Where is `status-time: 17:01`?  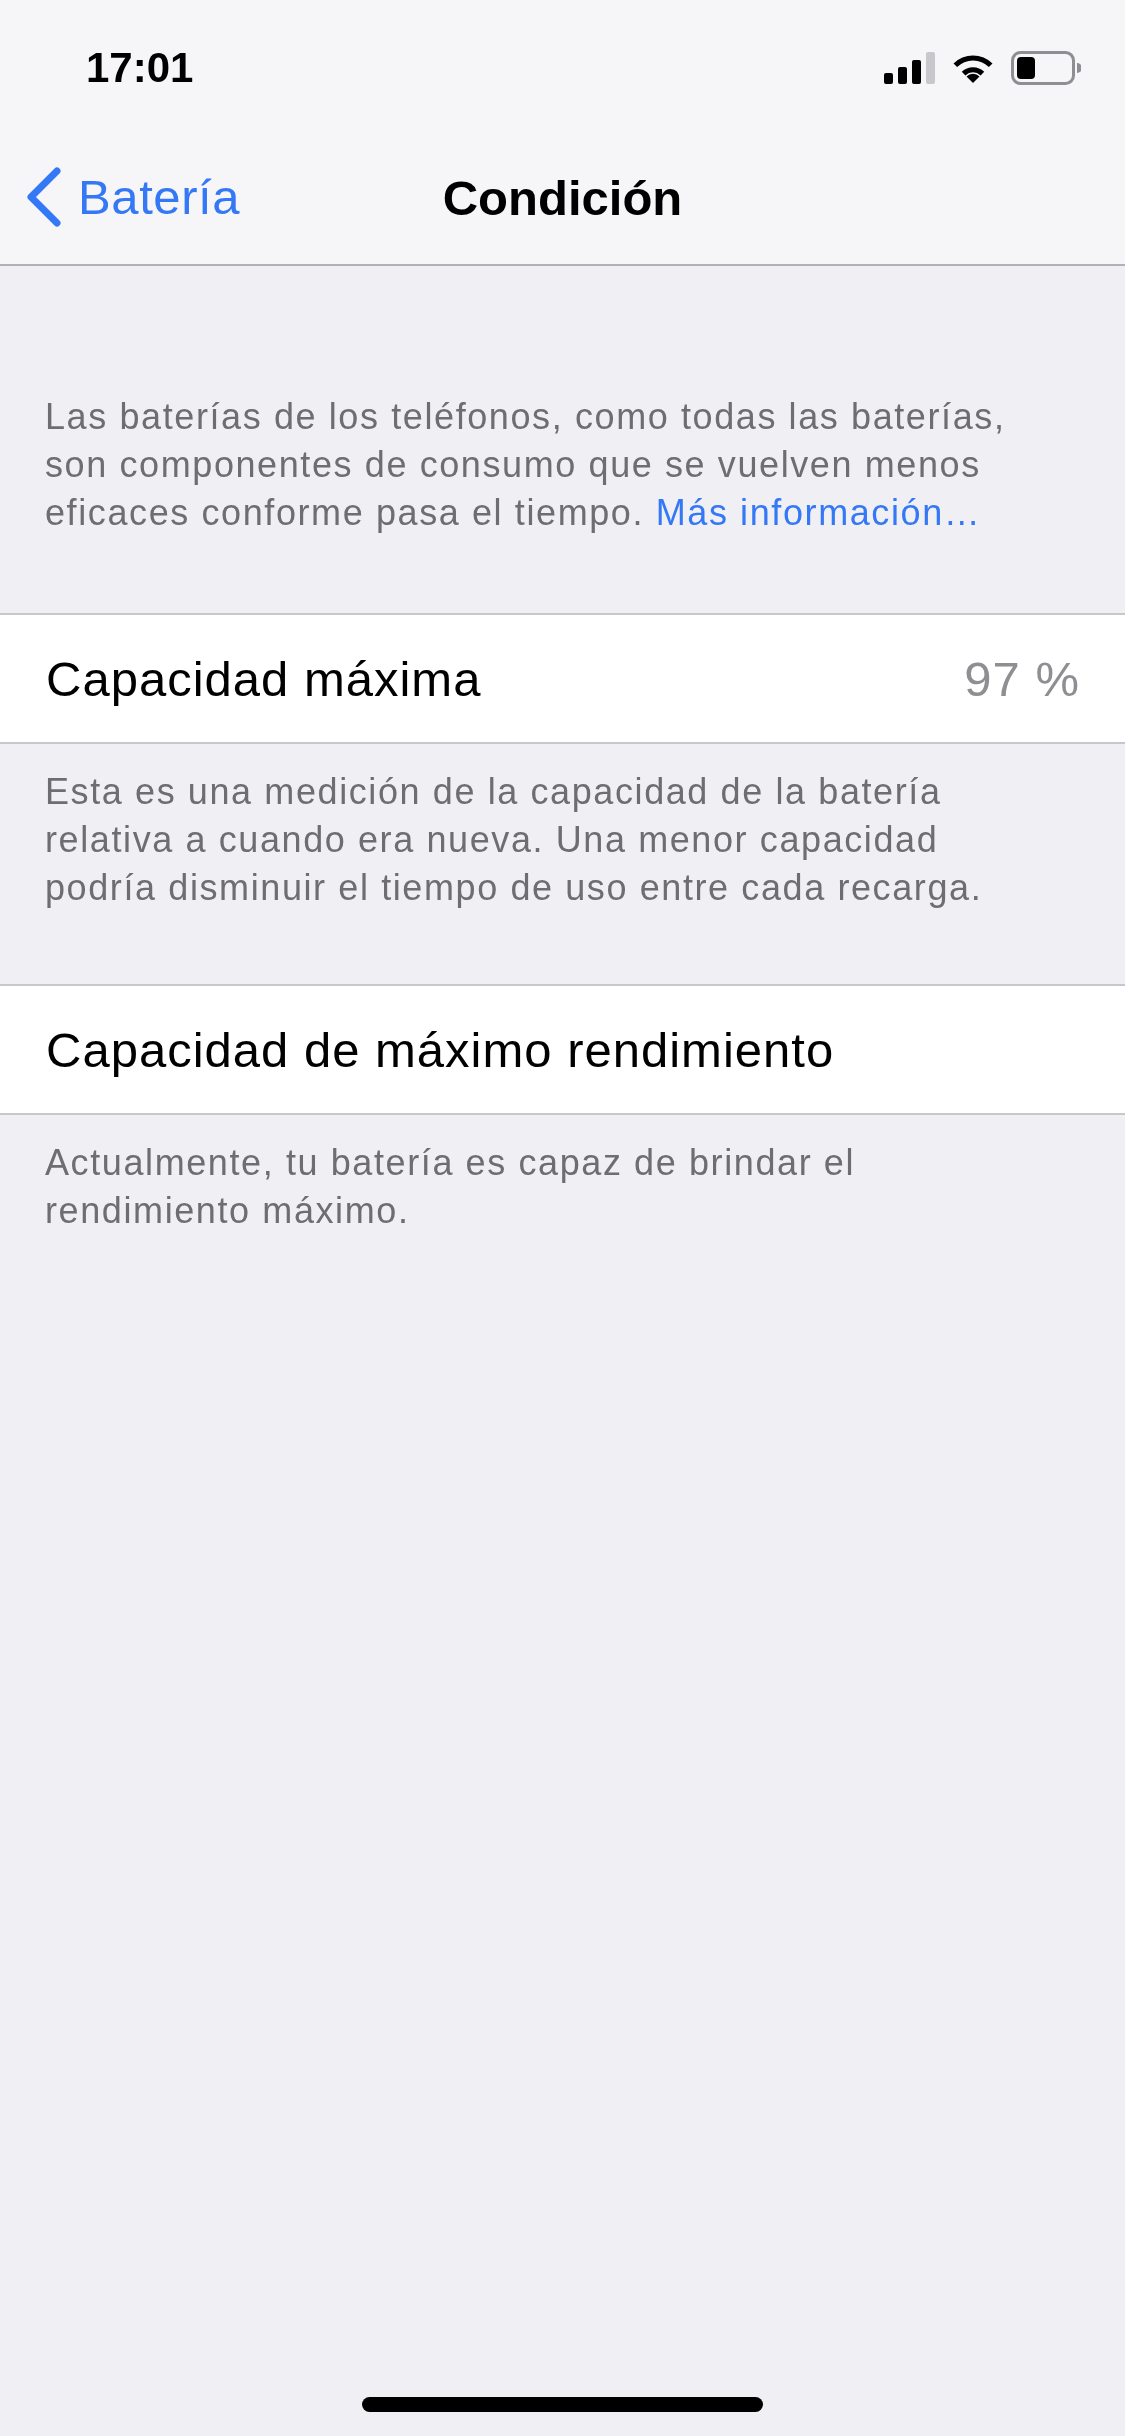 status-time: 17:01 is located at coordinates (140, 68).